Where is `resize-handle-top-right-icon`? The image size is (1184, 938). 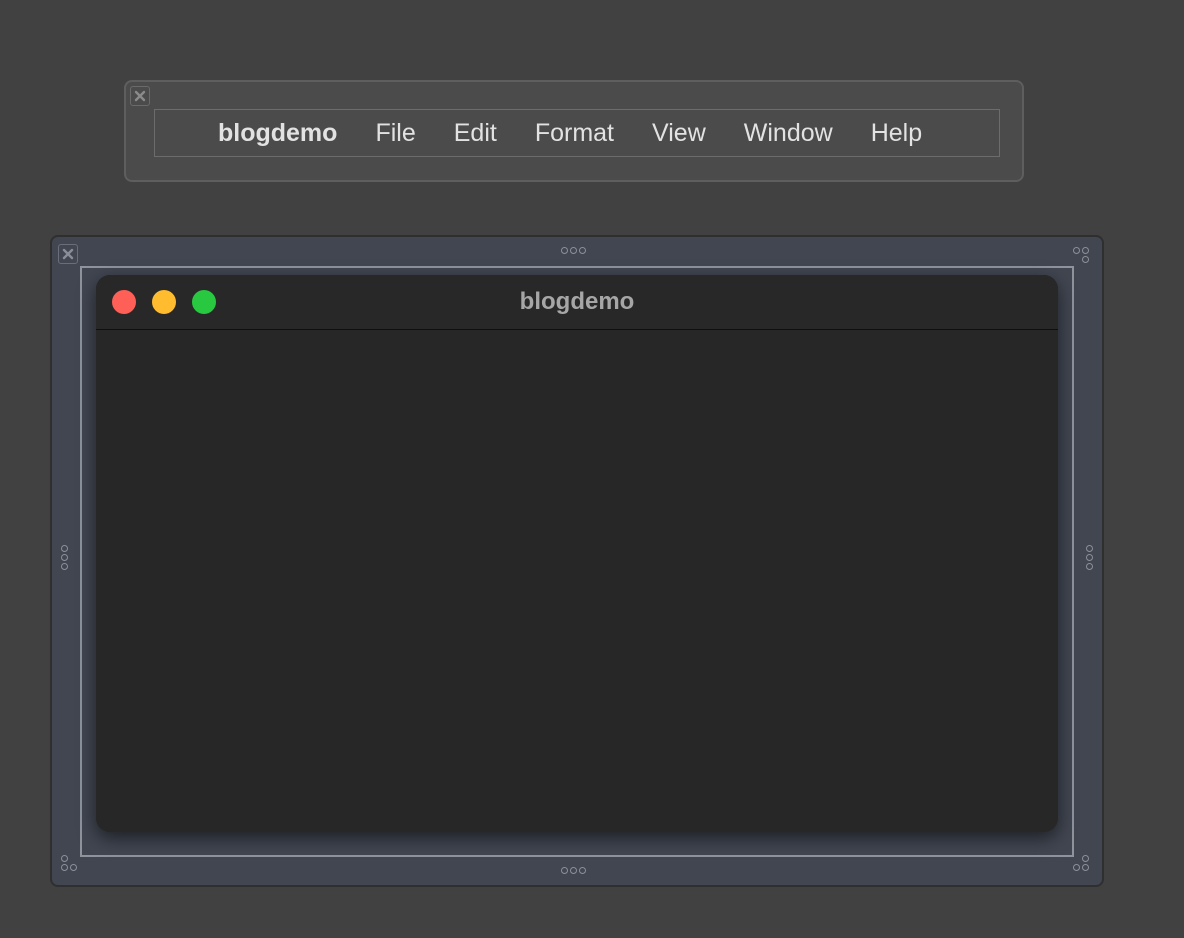
resize-handle-top-right-icon is located at coordinates (1083, 257).